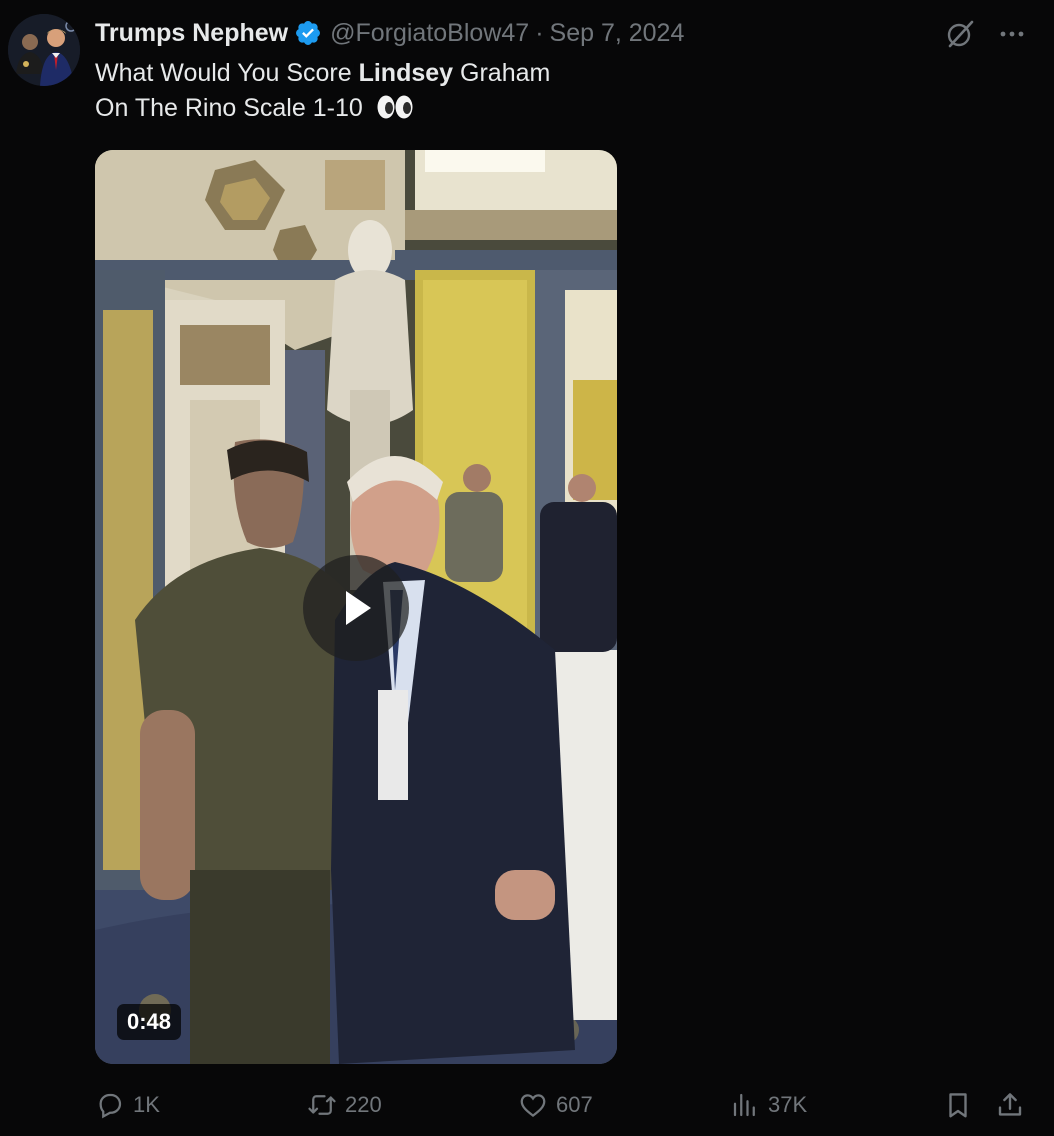  Describe the element at coordinates (191, 33) in the screenshot. I see `display-name: Trumps Nephew` at that location.